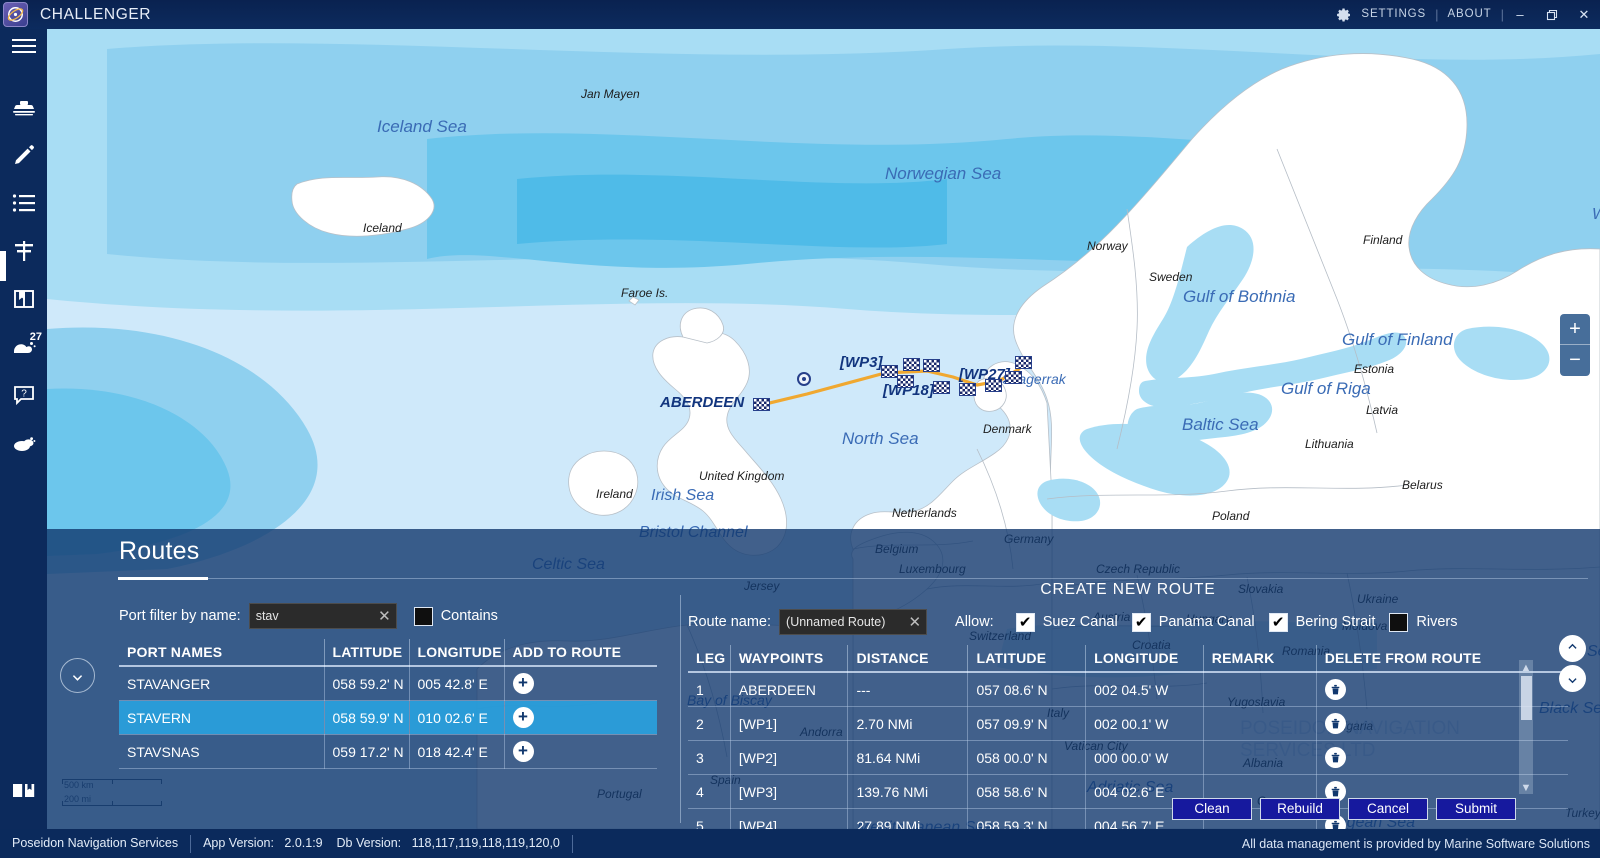 Image resolution: width=1600 pixels, height=858 pixels. Describe the element at coordinates (1027, 723) in the screenshot. I see `waypoint-latitude: 057 09.9' N` at that location.